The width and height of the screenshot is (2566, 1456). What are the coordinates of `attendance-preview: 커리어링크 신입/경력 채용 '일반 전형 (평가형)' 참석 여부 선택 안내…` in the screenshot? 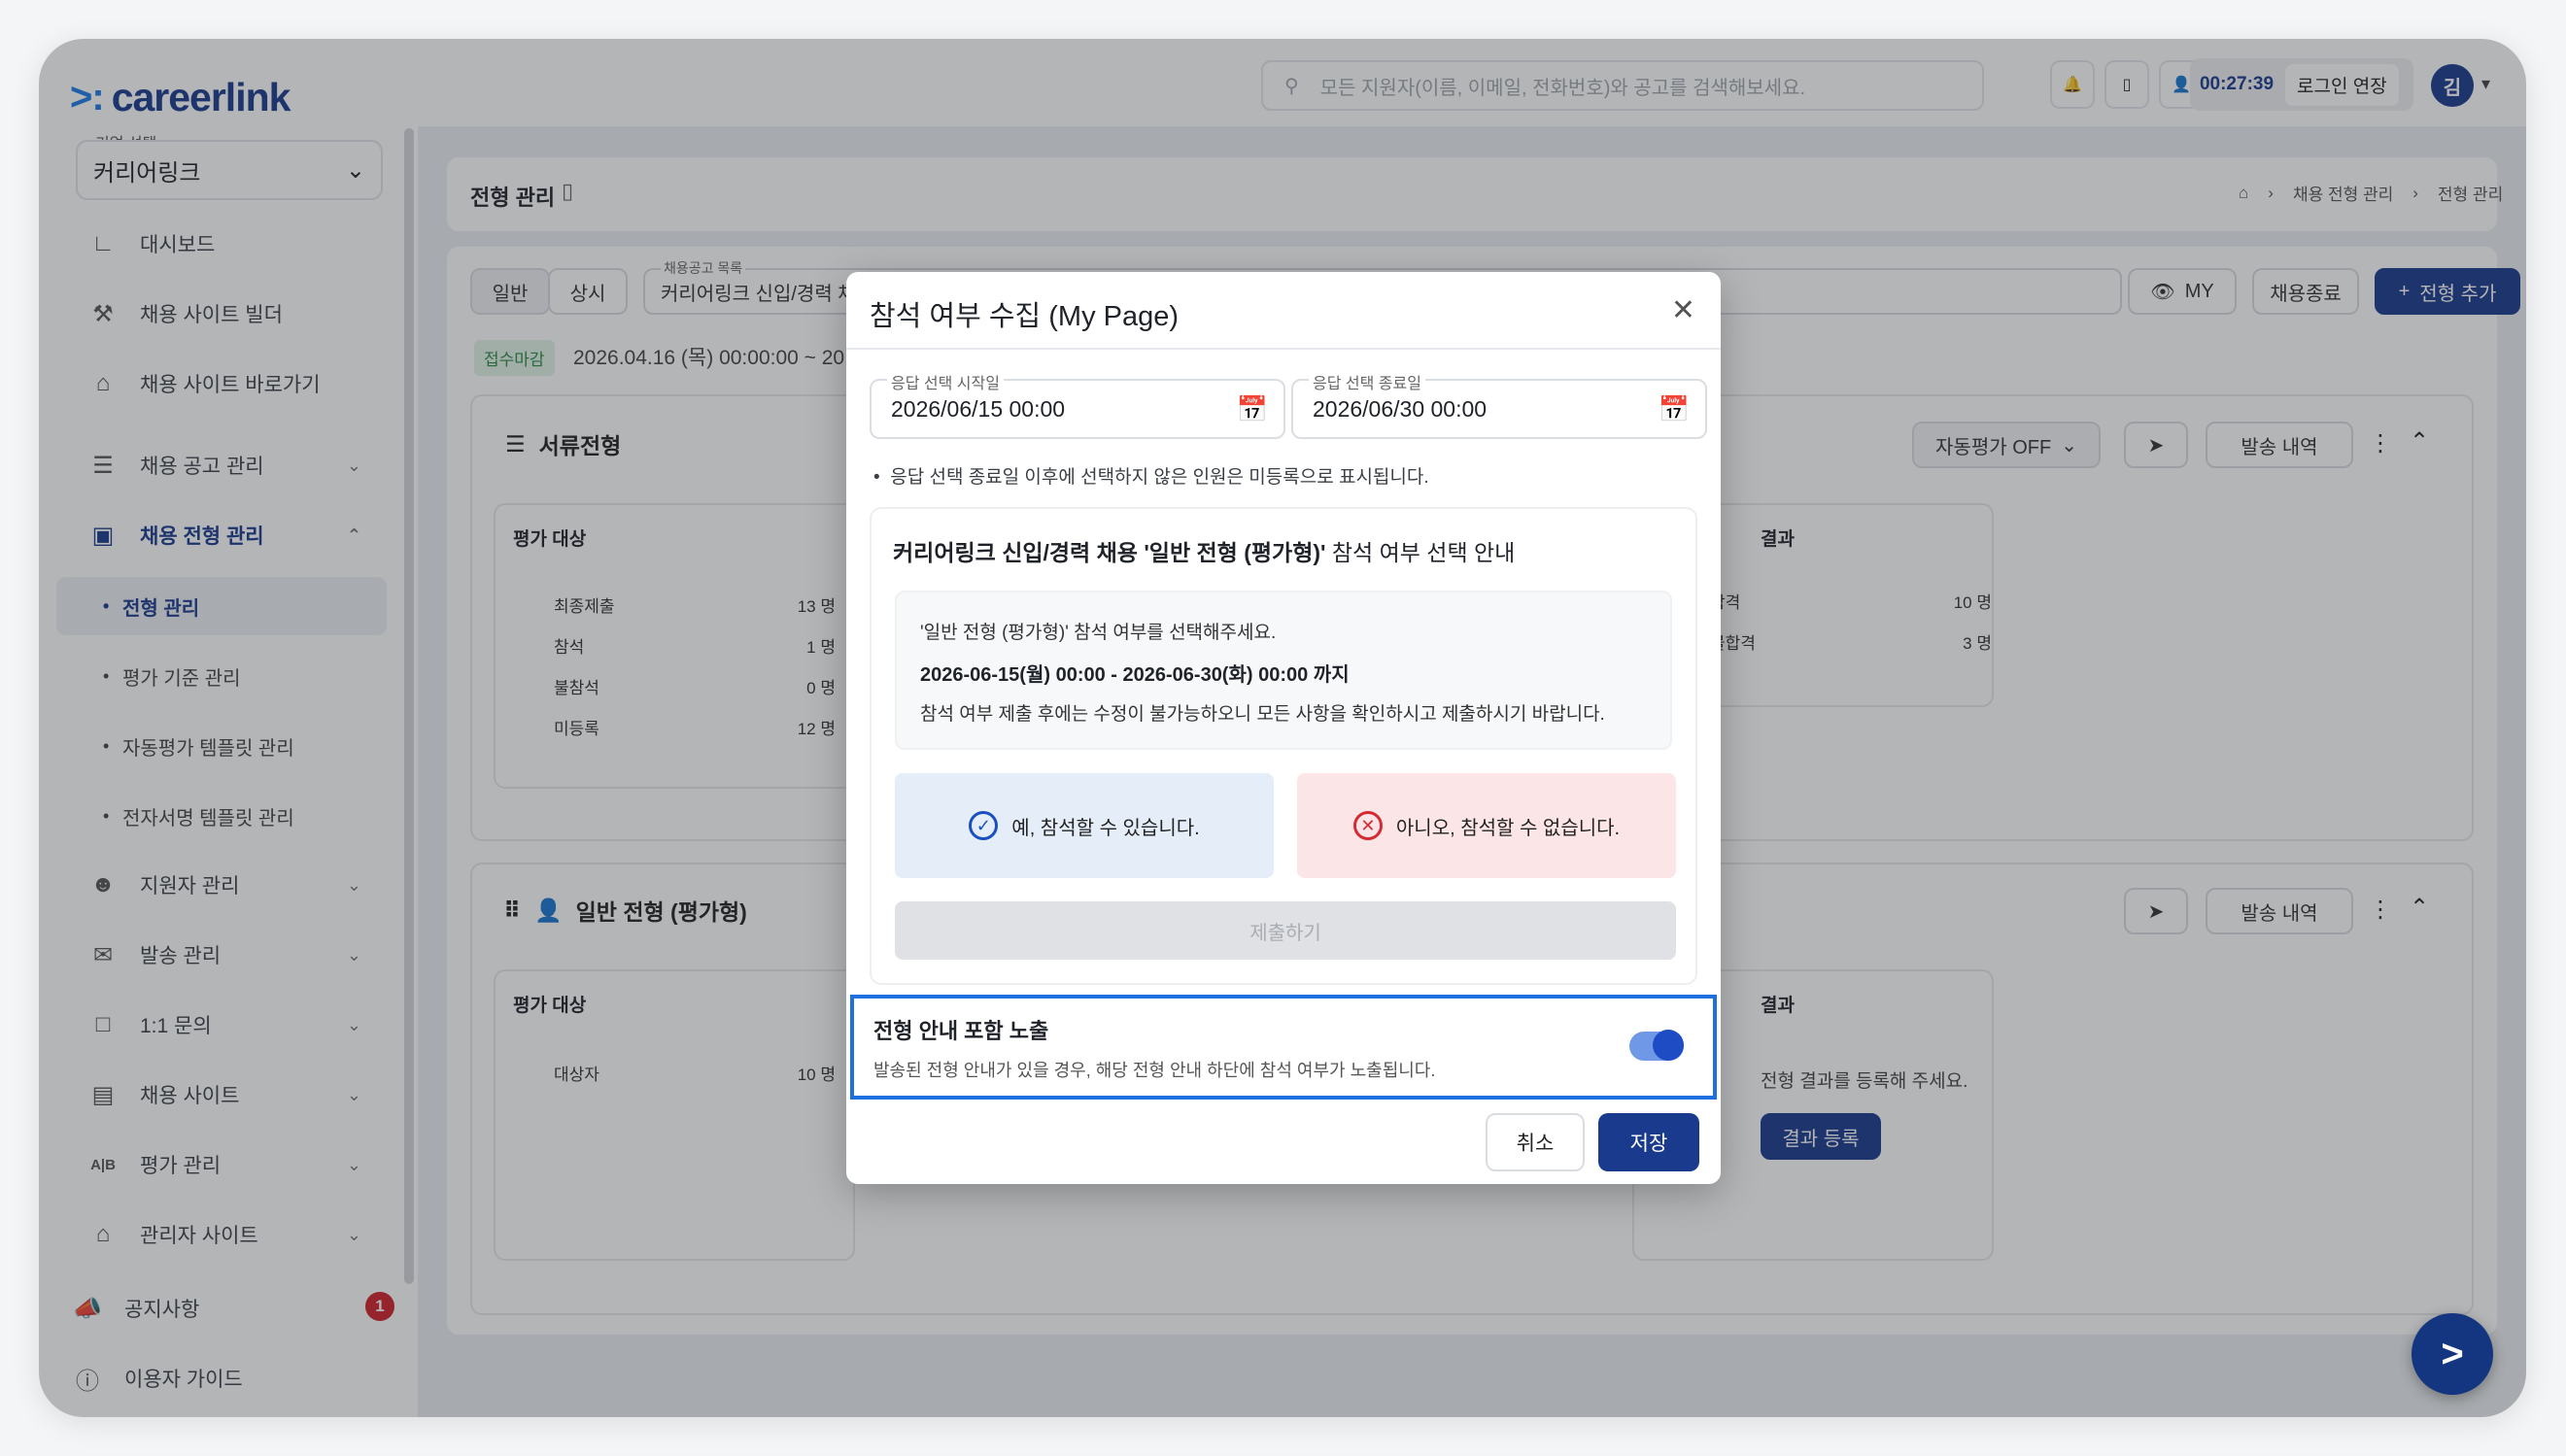 It's located at (1283, 746).